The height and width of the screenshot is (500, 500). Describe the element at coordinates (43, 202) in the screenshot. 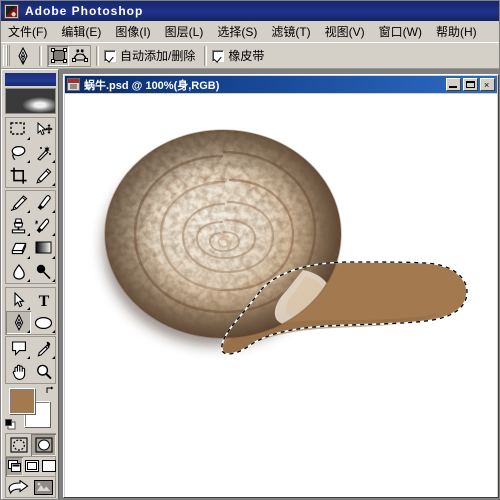

I see `brush-tool` at that location.